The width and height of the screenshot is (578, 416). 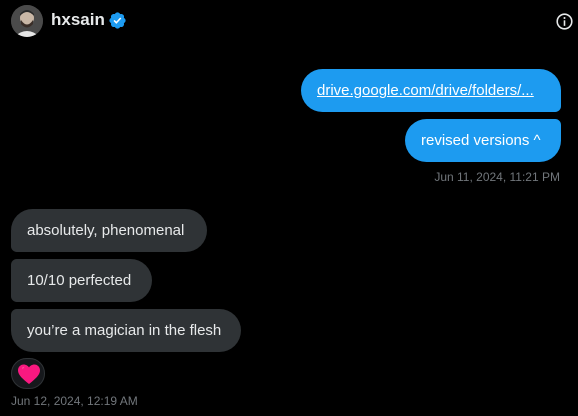 I want to click on received-message: you’re a magician in the flesh, so click(x=126, y=330).